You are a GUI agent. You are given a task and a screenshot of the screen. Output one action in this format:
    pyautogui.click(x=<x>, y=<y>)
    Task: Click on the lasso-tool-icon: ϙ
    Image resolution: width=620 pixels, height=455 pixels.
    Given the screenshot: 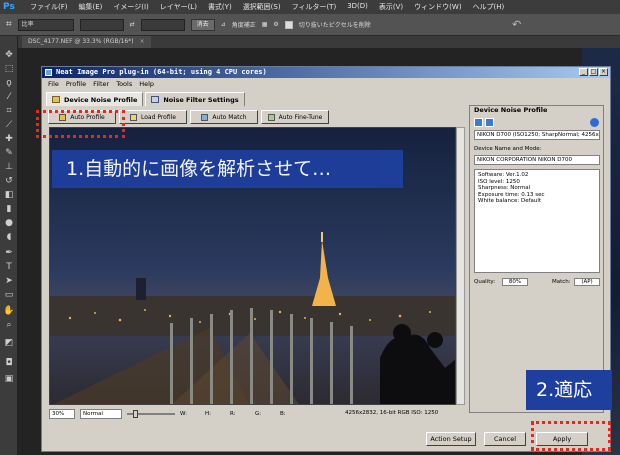 What is the action you would take?
    pyautogui.click(x=9, y=83)
    